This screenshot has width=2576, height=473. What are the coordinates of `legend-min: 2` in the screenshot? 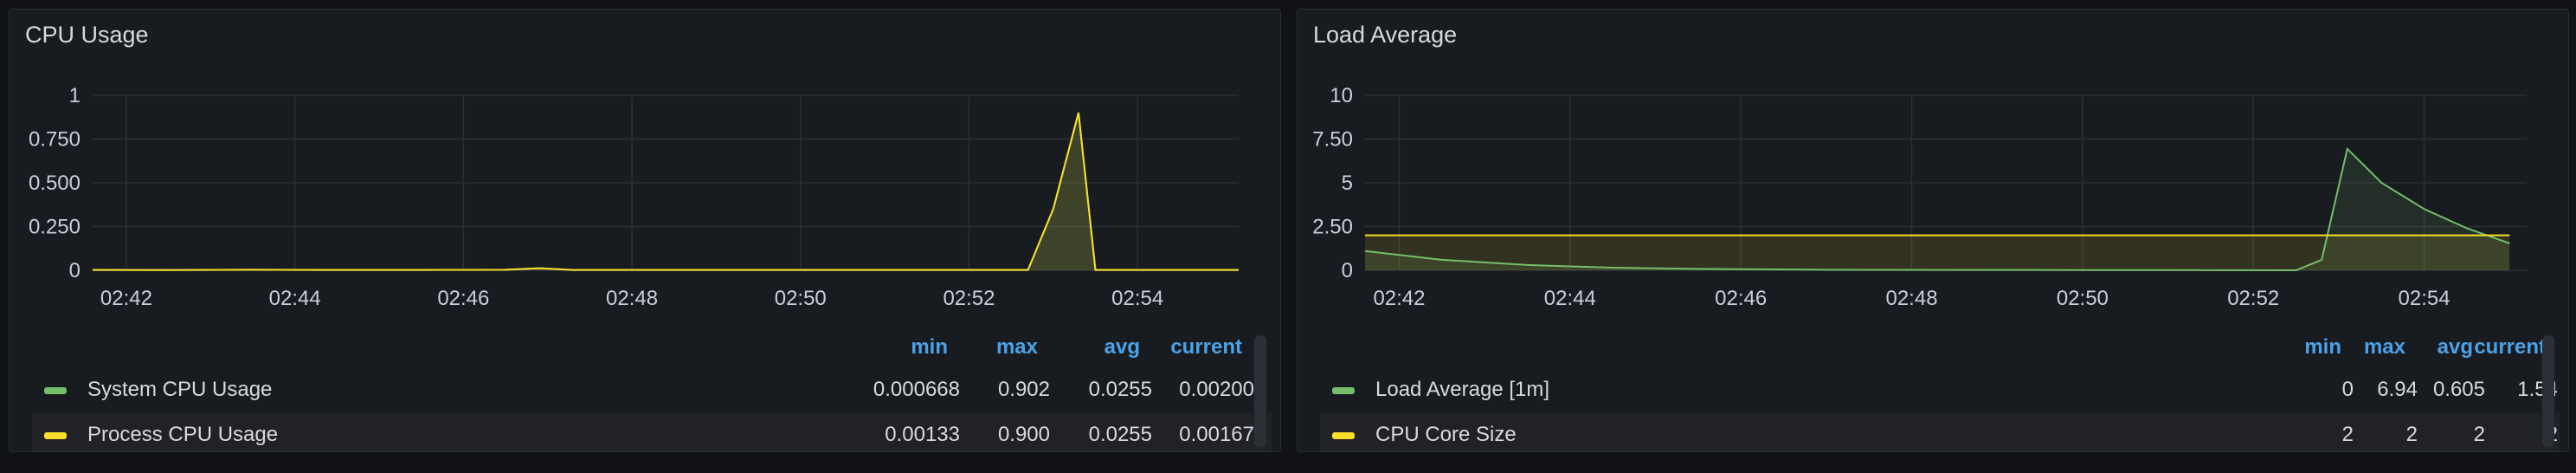 It's located at (2347, 434).